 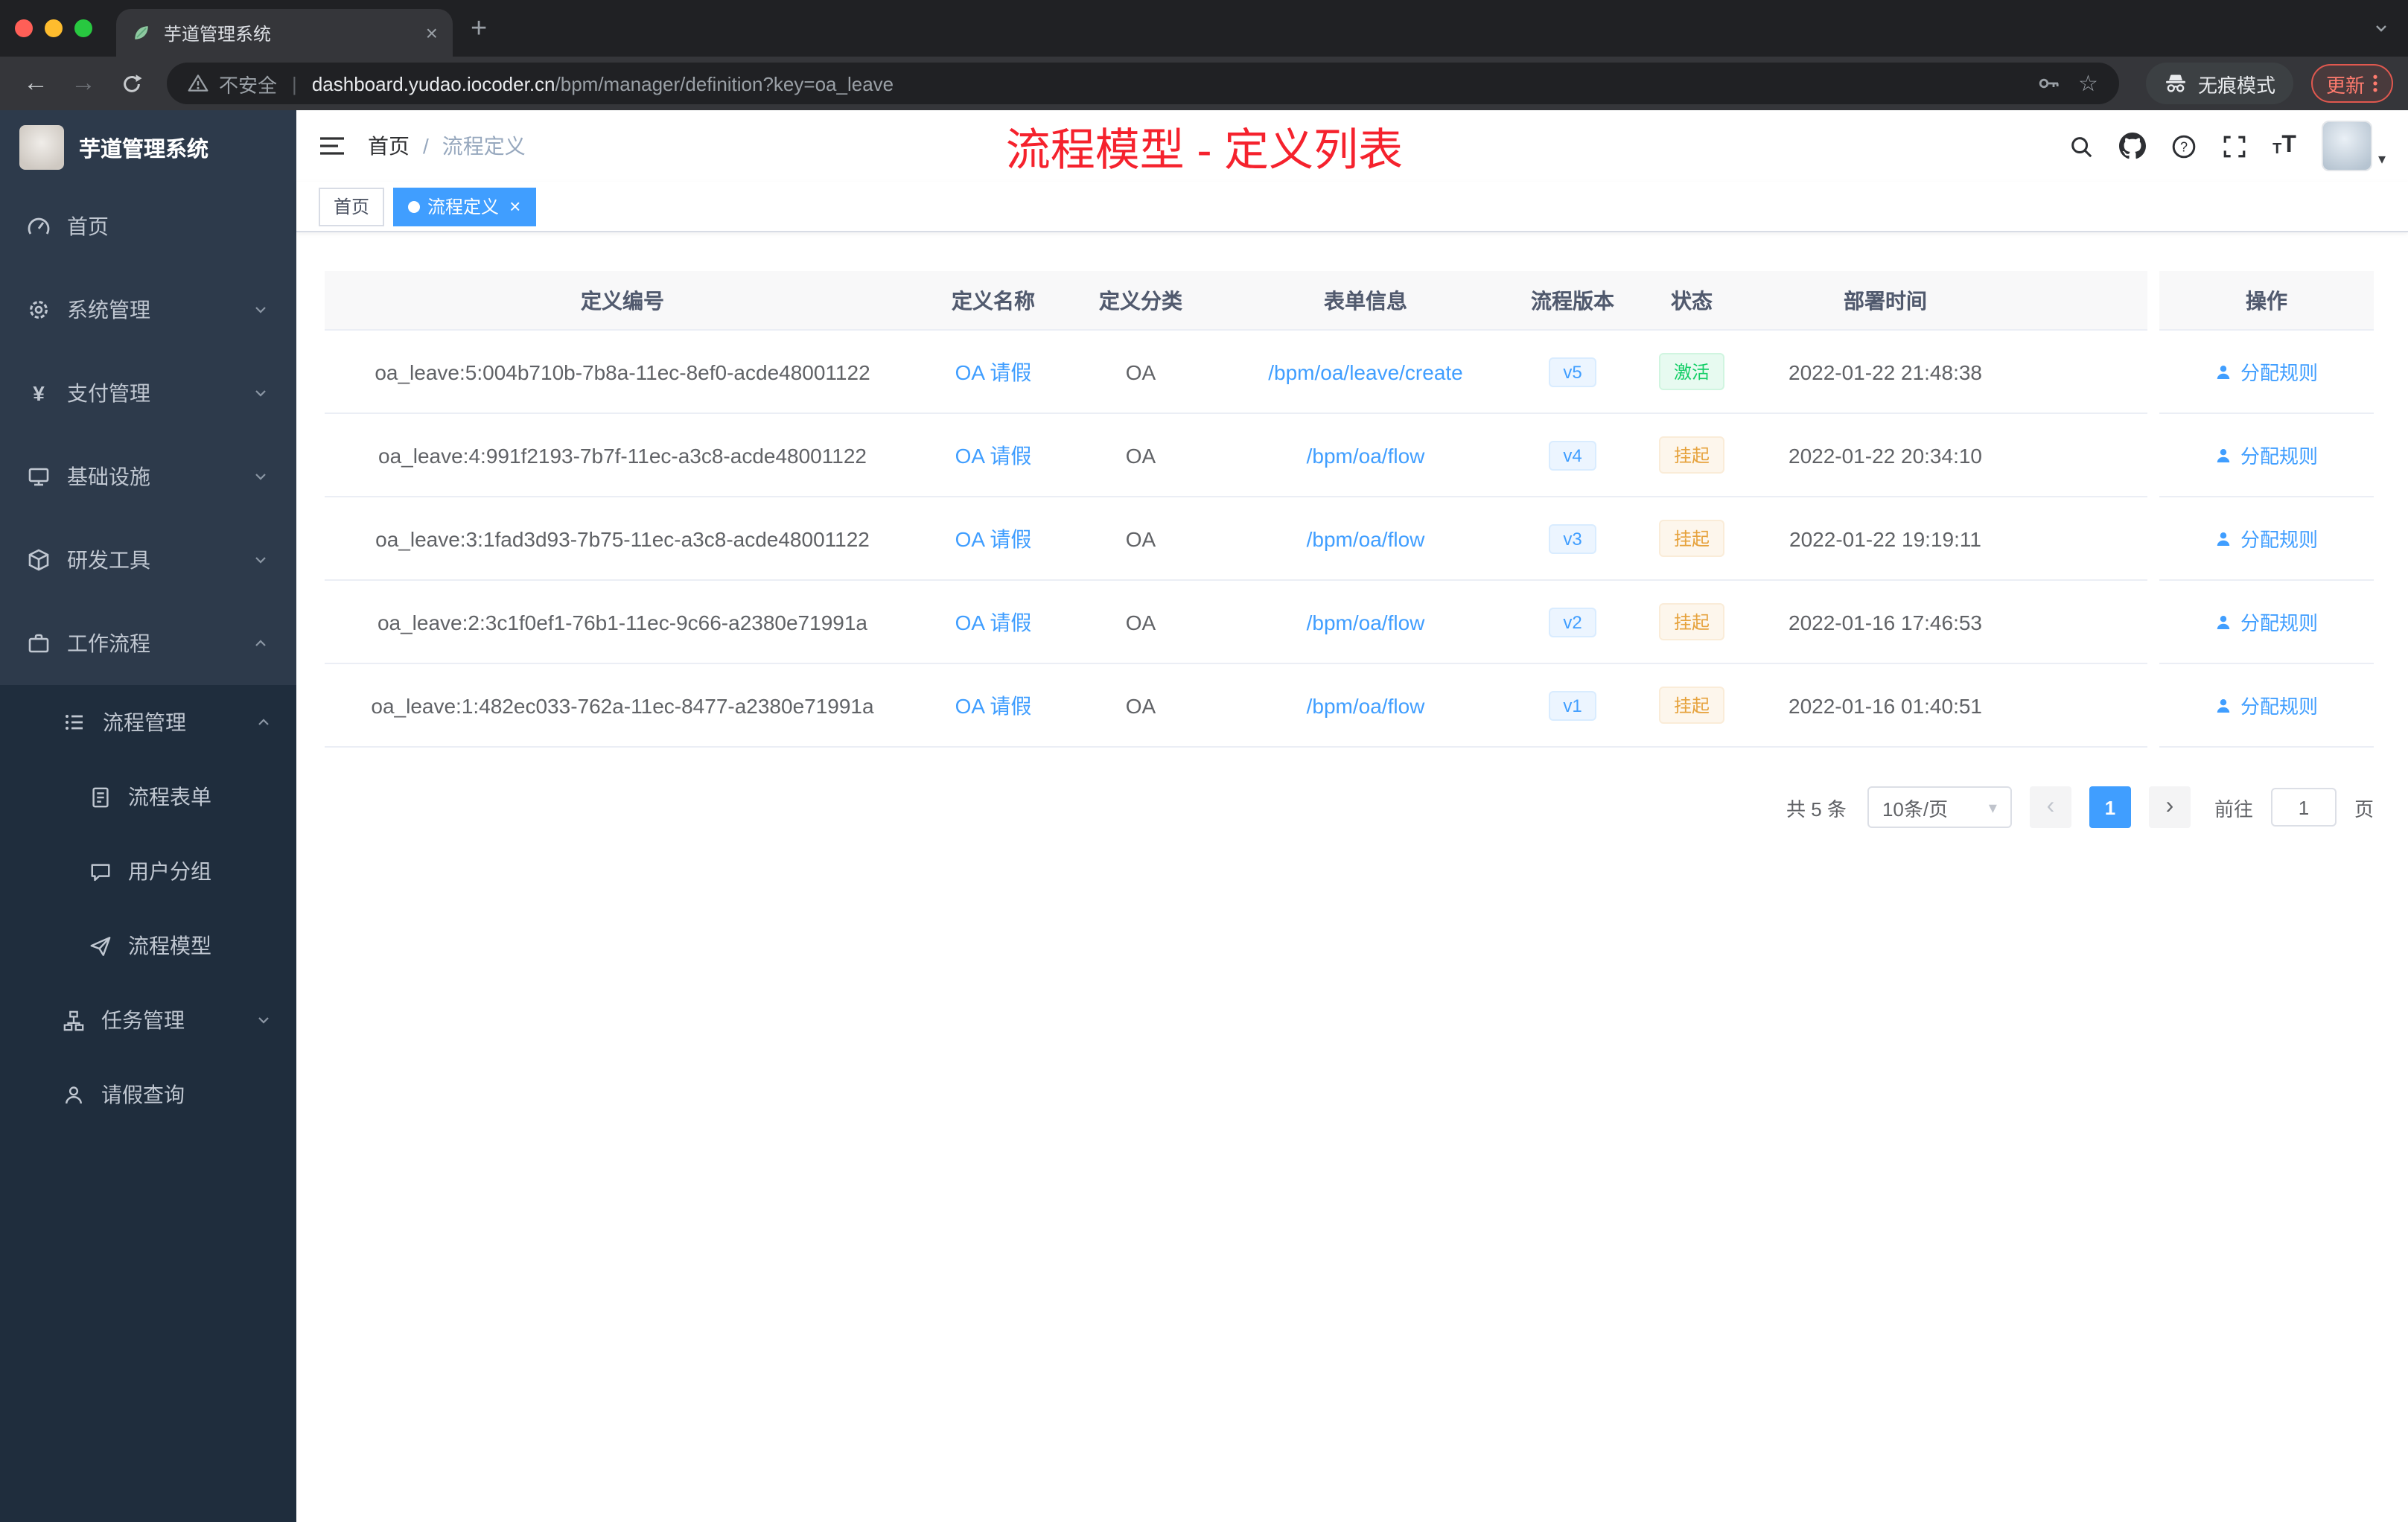 What do you see at coordinates (2353, 146) in the screenshot?
I see `user-avatar-menu: ▾` at bounding box center [2353, 146].